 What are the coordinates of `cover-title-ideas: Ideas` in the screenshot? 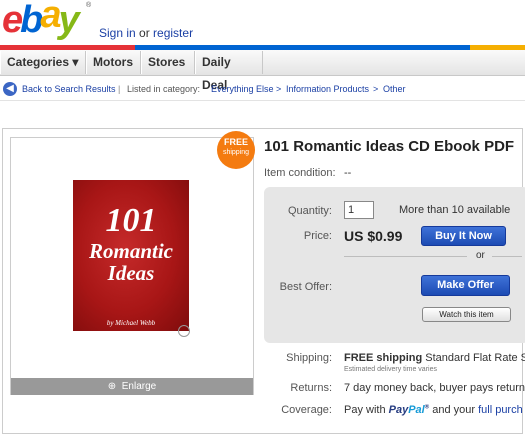 It's located at (131, 273).